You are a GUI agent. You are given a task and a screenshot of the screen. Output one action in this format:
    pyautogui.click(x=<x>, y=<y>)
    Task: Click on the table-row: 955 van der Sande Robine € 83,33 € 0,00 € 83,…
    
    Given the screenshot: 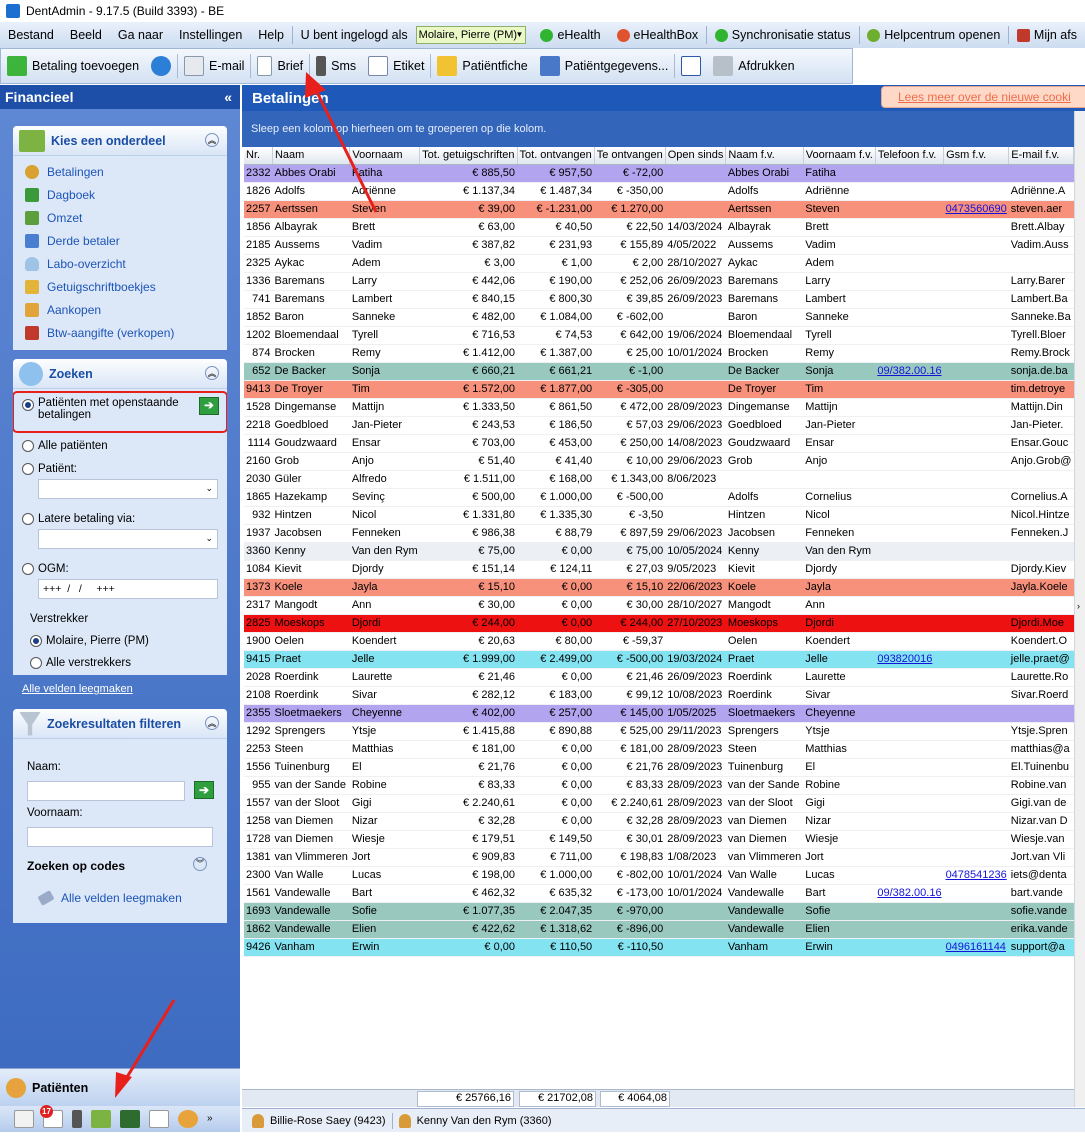 What is the action you would take?
    pyautogui.click(x=659, y=785)
    